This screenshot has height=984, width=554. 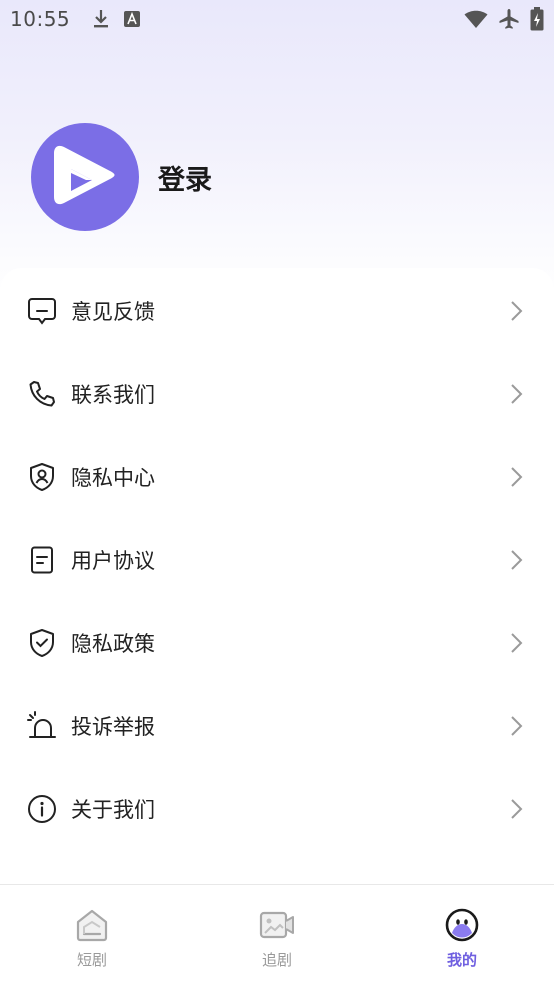 What do you see at coordinates (277, 725) in the screenshot?
I see `menu-item-report: 投诉举报` at bounding box center [277, 725].